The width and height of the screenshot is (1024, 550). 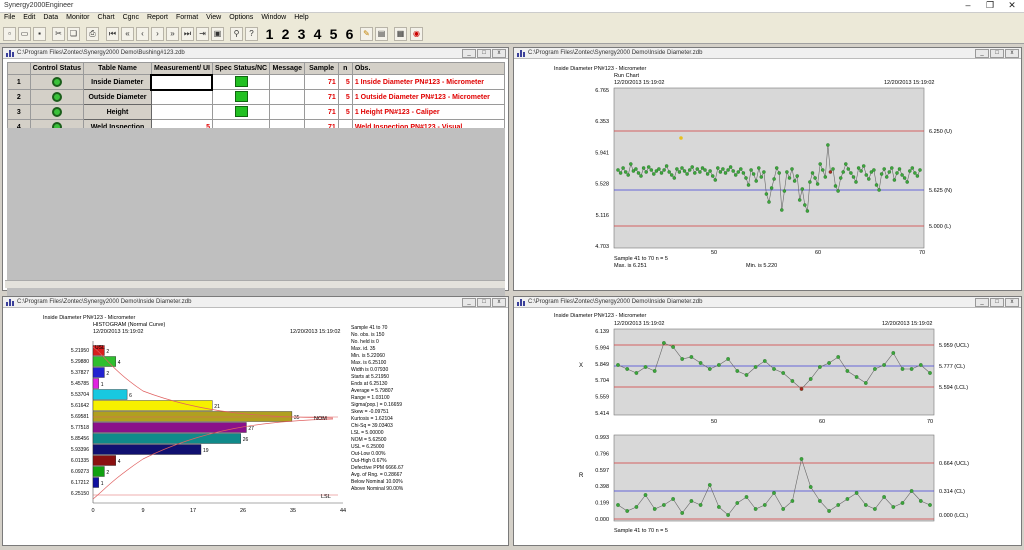 What do you see at coordinates (1012, 6) in the screenshot?
I see `close-icon: ✕` at bounding box center [1012, 6].